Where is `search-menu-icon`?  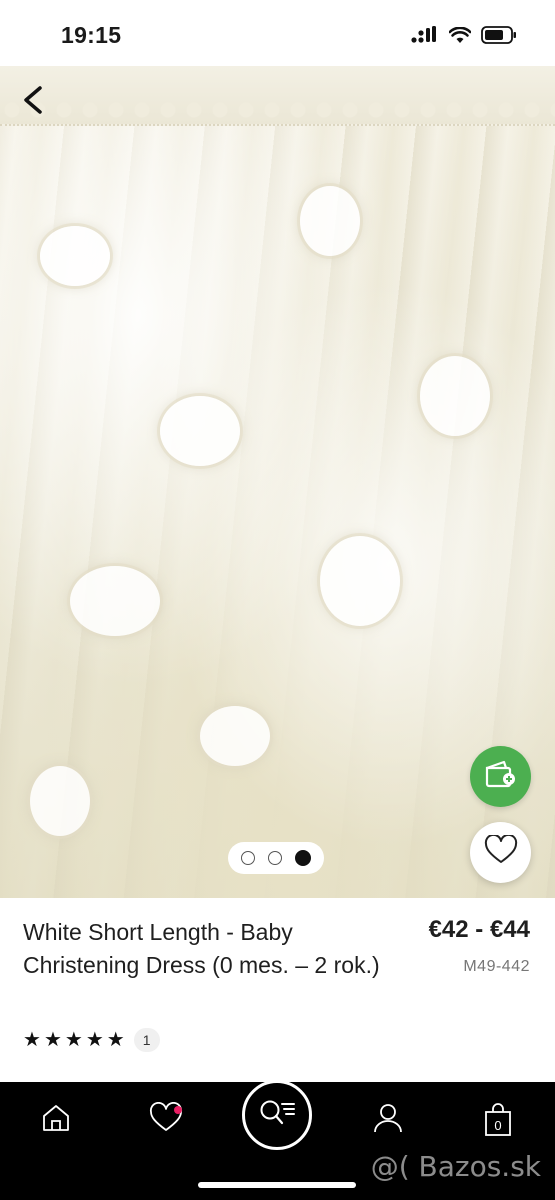 search-menu-icon is located at coordinates (277, 1115).